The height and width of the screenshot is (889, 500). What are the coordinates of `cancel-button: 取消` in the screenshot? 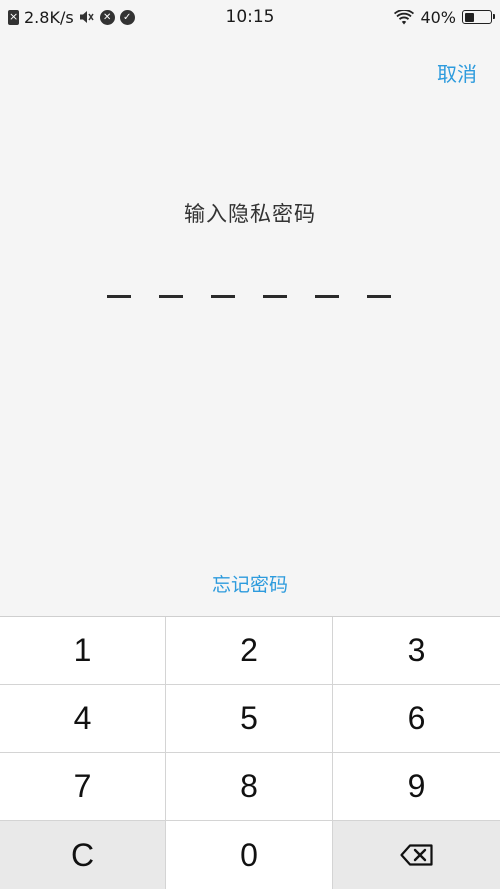 It's located at (457, 72).